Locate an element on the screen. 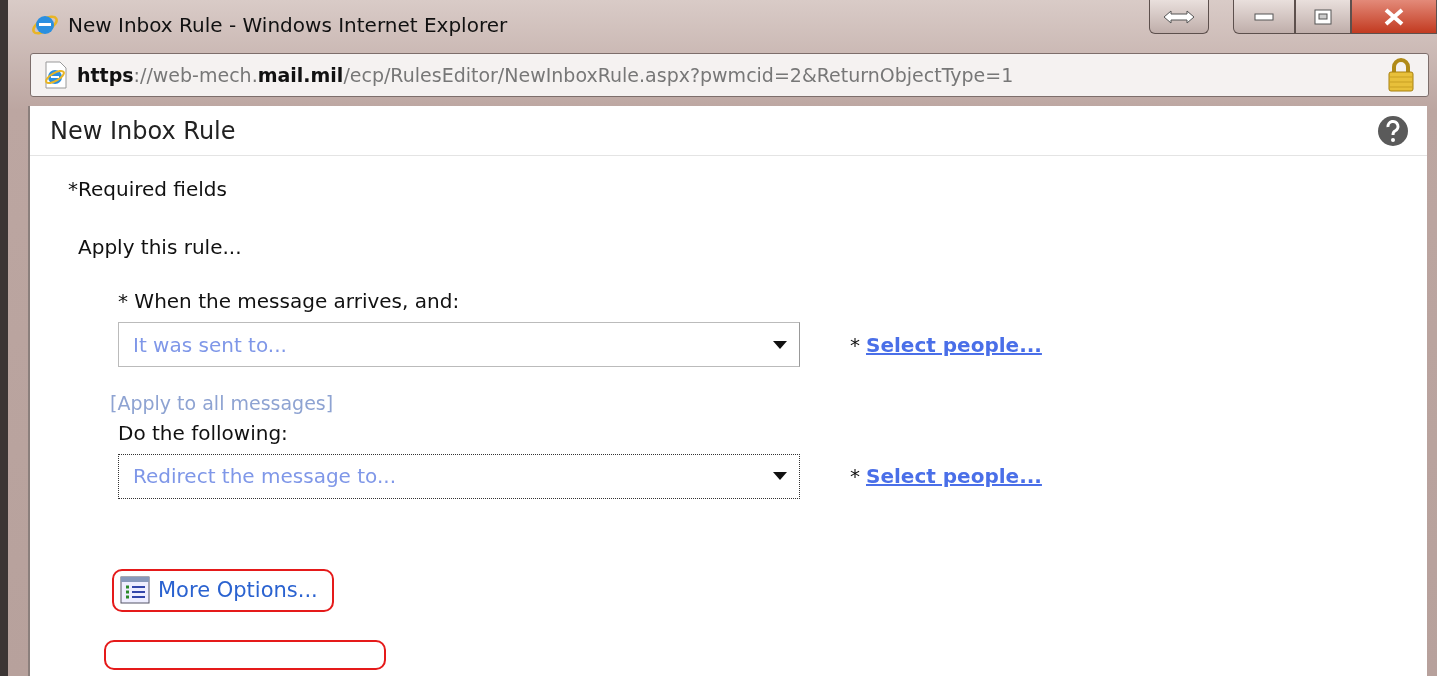 The height and width of the screenshot is (676, 1437). url-text: https://web-mech.mail.mil/ecp/RulesEditor/NewInboxRule.aspx?pwmcid=2&ReturnObjectType=1 is located at coordinates (546, 76).